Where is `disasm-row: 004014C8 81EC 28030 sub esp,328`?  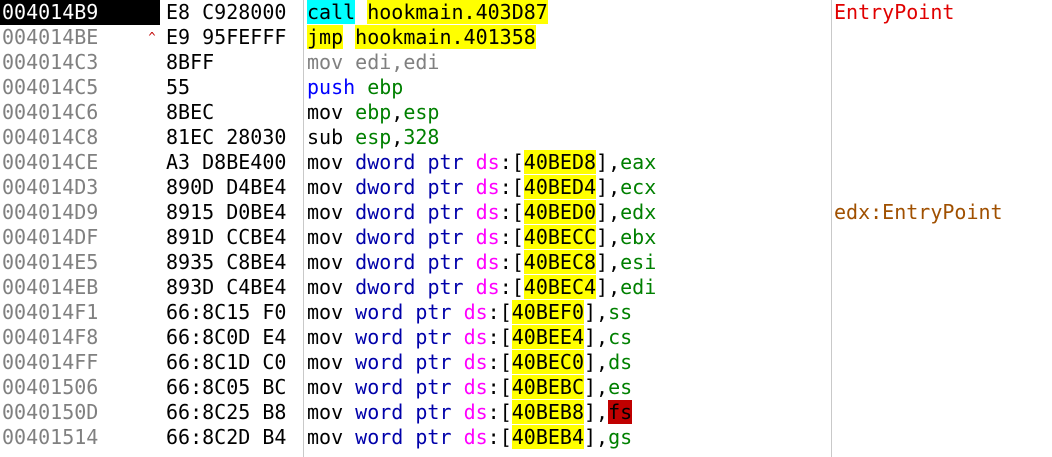 disasm-row: 004014C8 81EC 28030 sub esp,328 is located at coordinates (526, 137).